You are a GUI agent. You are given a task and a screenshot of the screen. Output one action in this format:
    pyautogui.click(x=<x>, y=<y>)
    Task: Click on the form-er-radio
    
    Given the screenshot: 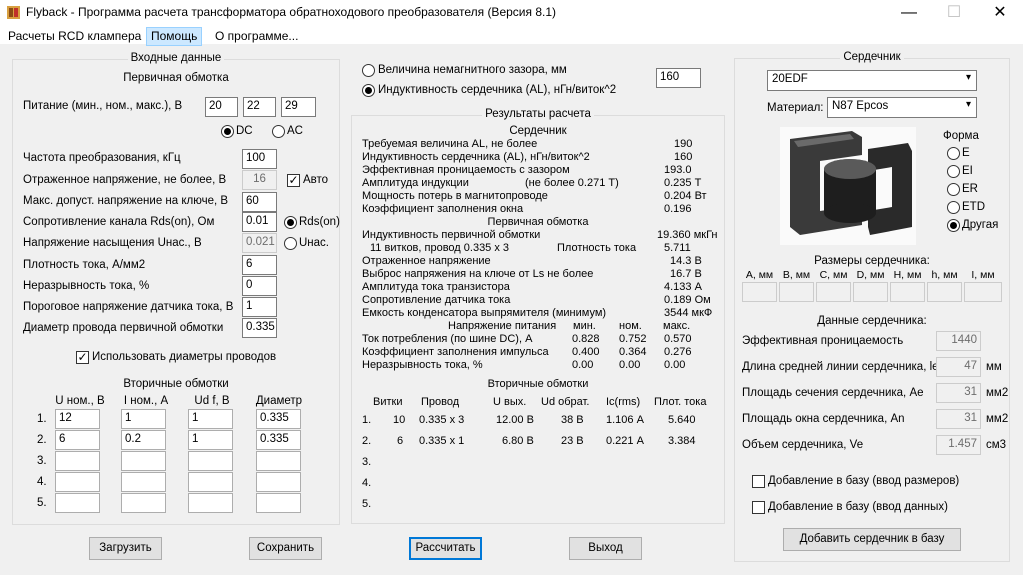 What is the action you would take?
    pyautogui.click(x=953, y=189)
    